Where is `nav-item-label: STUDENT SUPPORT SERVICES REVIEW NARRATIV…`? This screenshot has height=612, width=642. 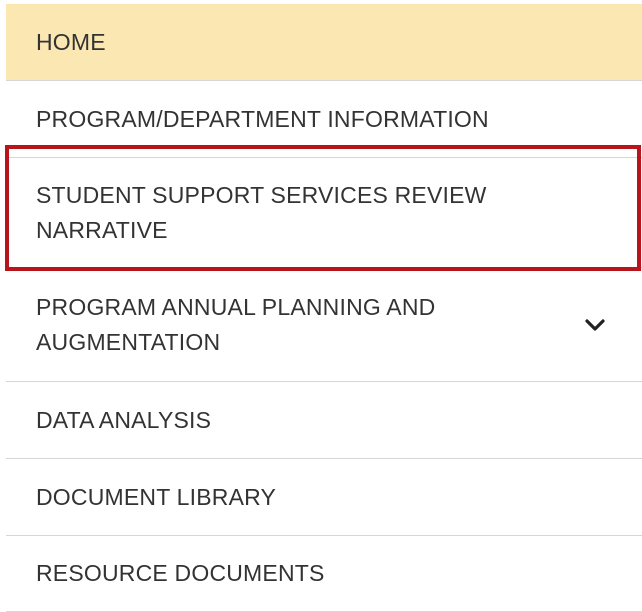 nav-item-label: STUDENT SUPPORT SERVICES REVIEW NARRATIV… is located at coordinates (261, 212).